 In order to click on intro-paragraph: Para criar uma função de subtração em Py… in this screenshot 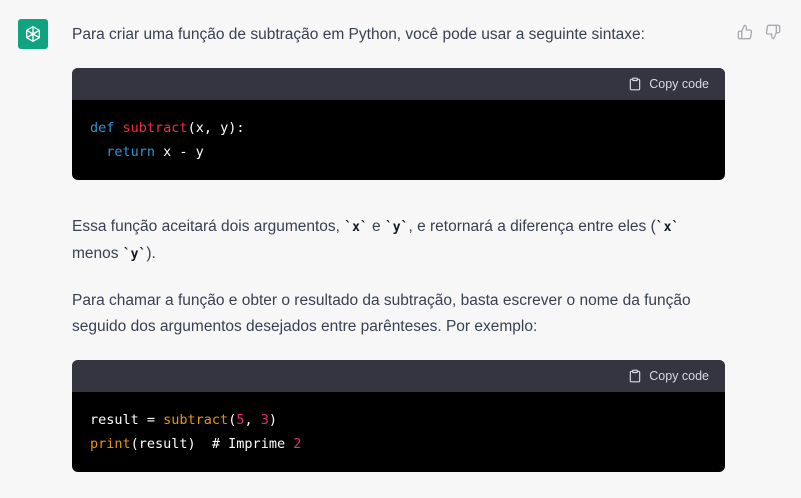, I will do `click(358, 34)`.